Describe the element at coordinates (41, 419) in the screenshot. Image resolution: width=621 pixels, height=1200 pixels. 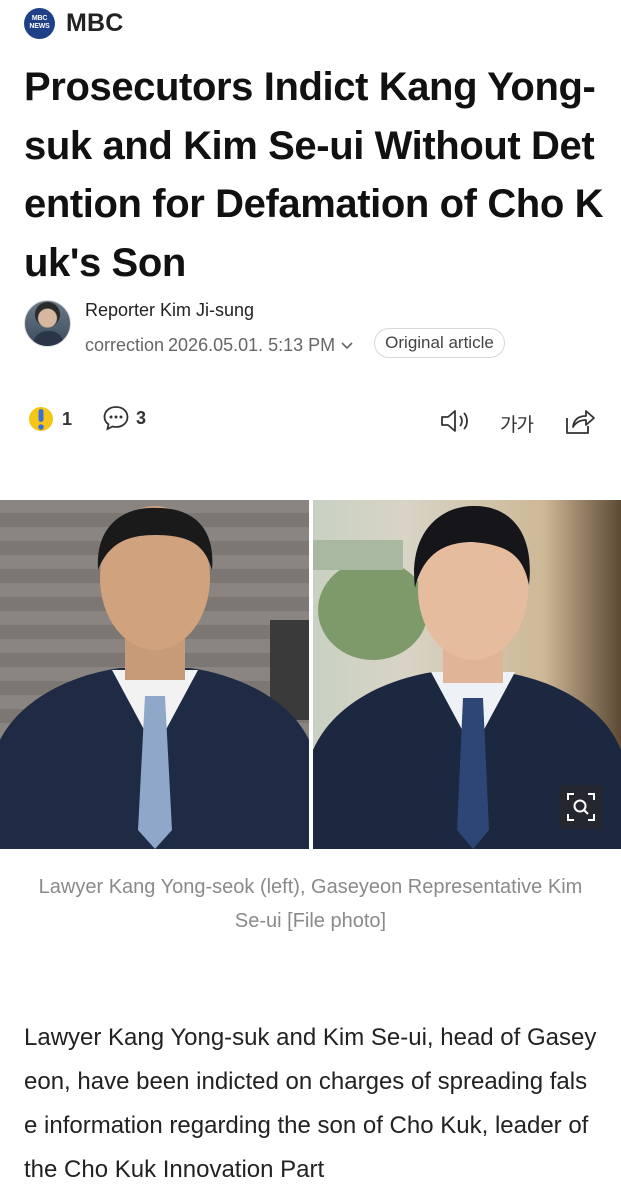
I see `exclamation-reaction-icon` at that location.